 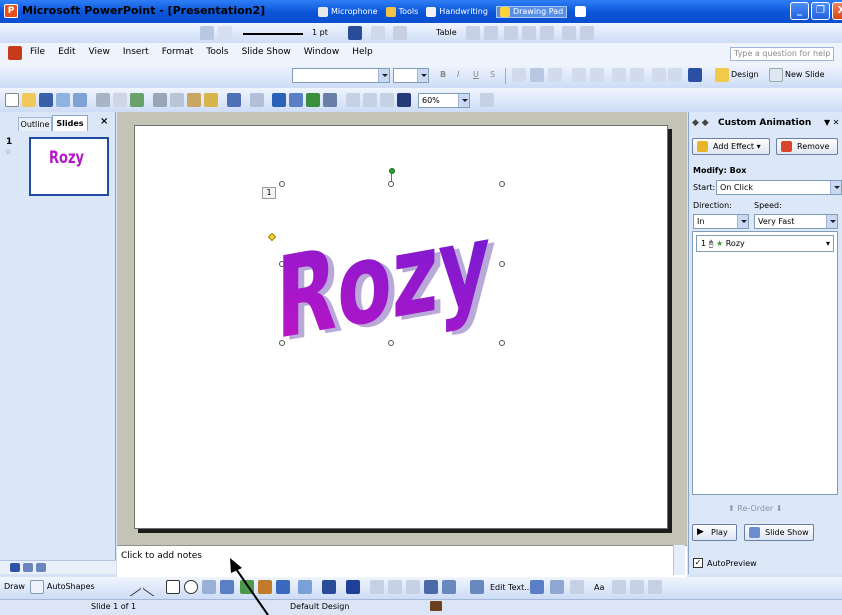 I want to click on font-color-icon, so click(x=353, y=587).